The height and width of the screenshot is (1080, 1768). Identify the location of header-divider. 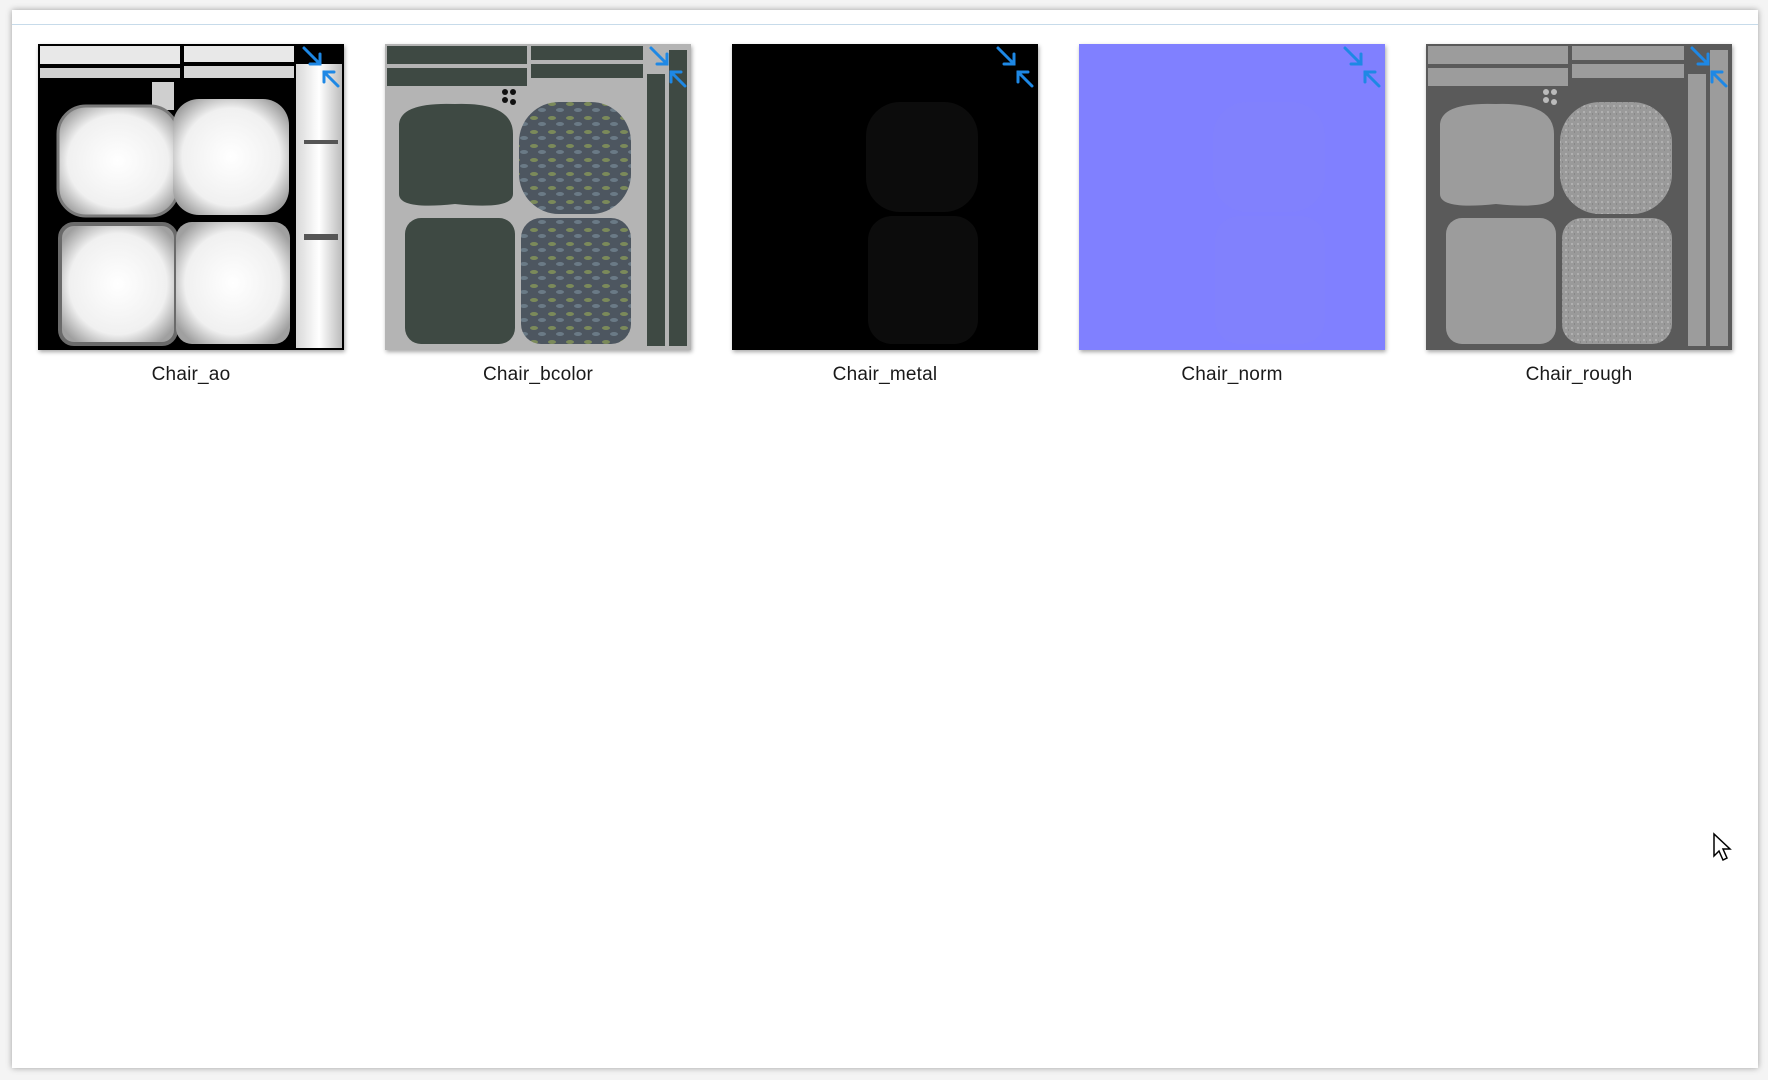
(885, 24).